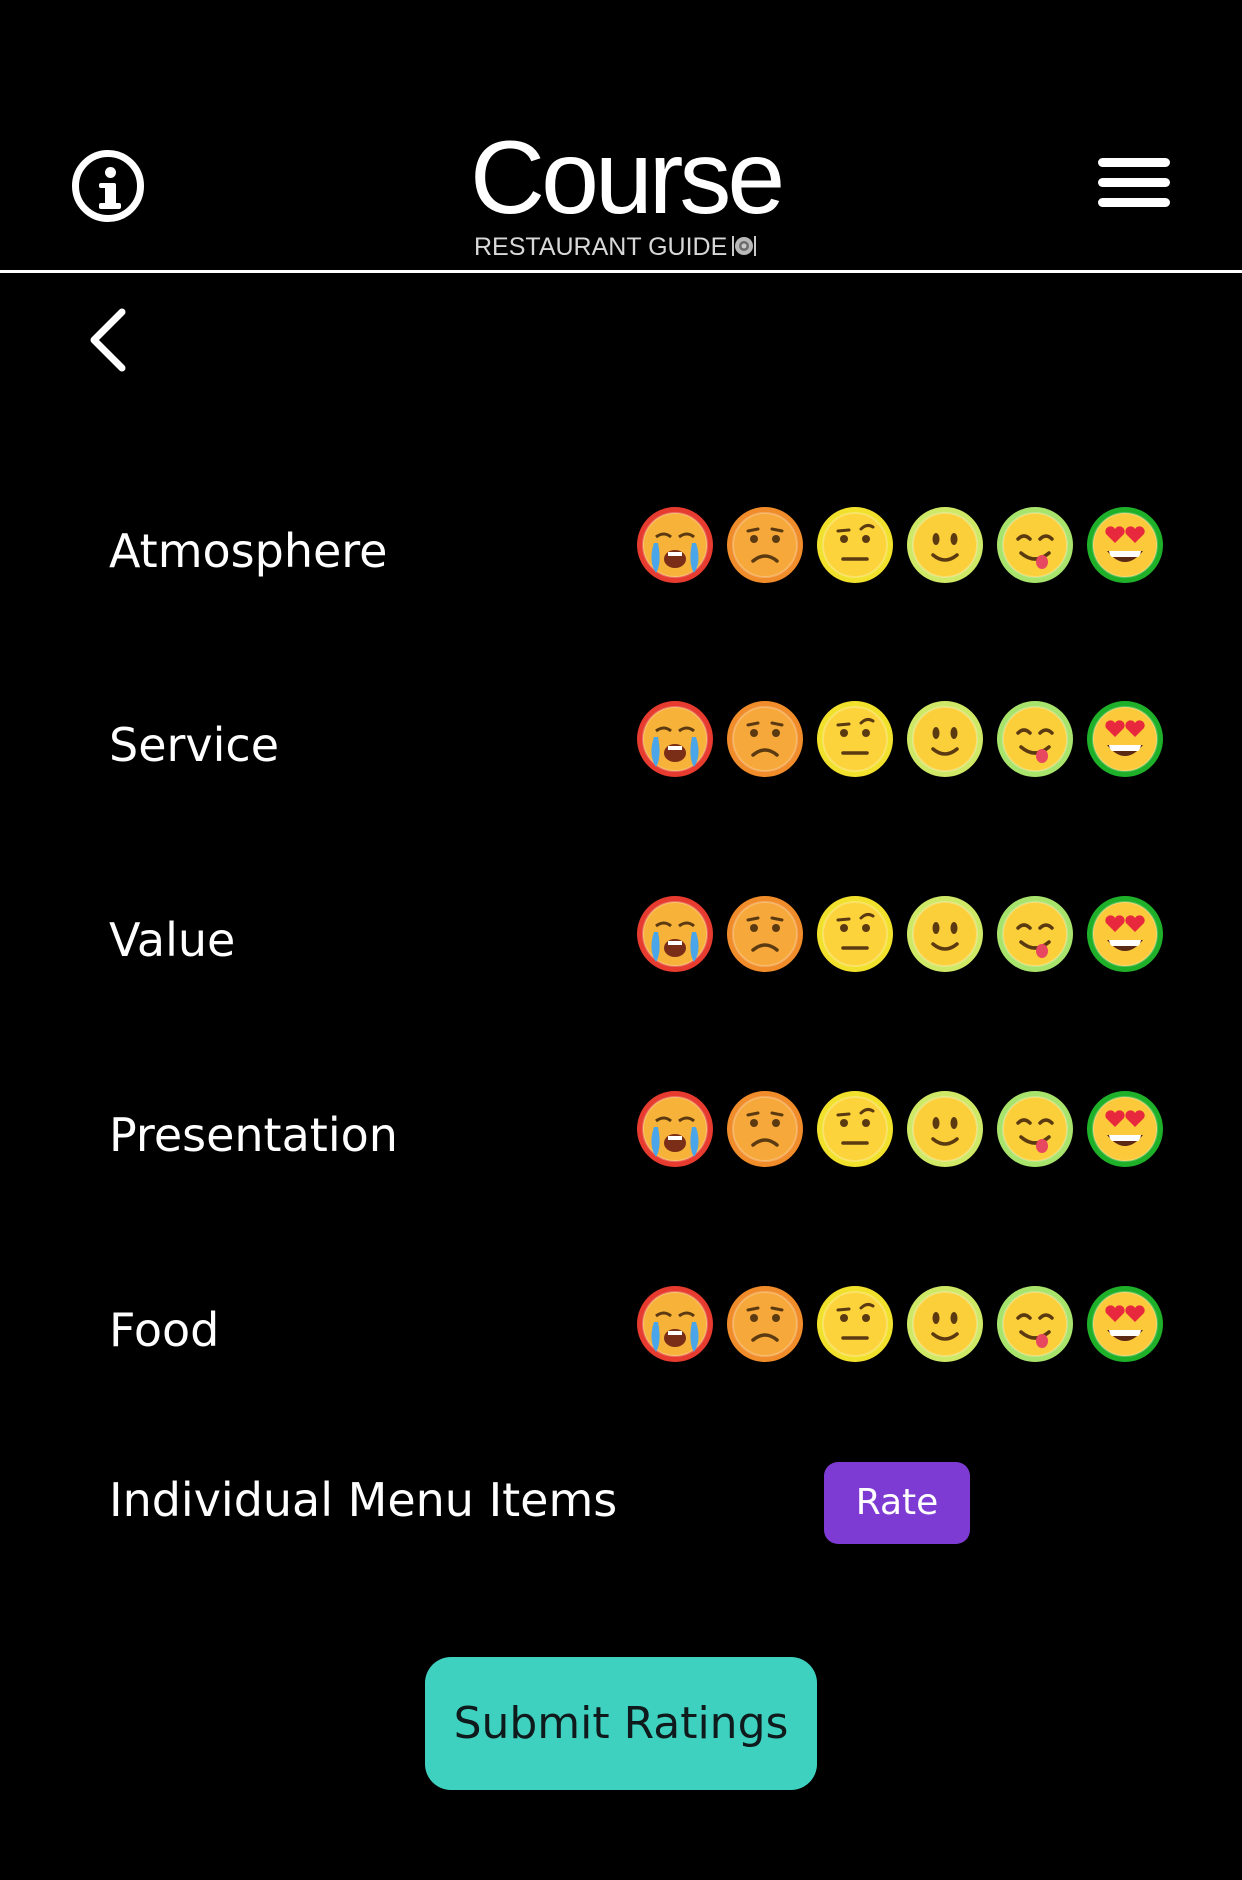 This screenshot has height=1880, width=1242. I want to click on header-divider, so click(621, 271).